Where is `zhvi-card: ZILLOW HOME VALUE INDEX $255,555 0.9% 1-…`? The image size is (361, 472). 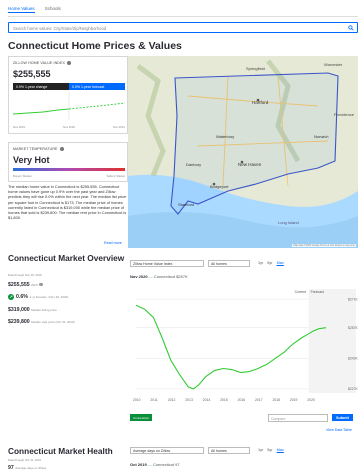 zhvi-card: ZILLOW HOME VALUE INDEX $255,555 0.9% 1-… is located at coordinates (68, 95).